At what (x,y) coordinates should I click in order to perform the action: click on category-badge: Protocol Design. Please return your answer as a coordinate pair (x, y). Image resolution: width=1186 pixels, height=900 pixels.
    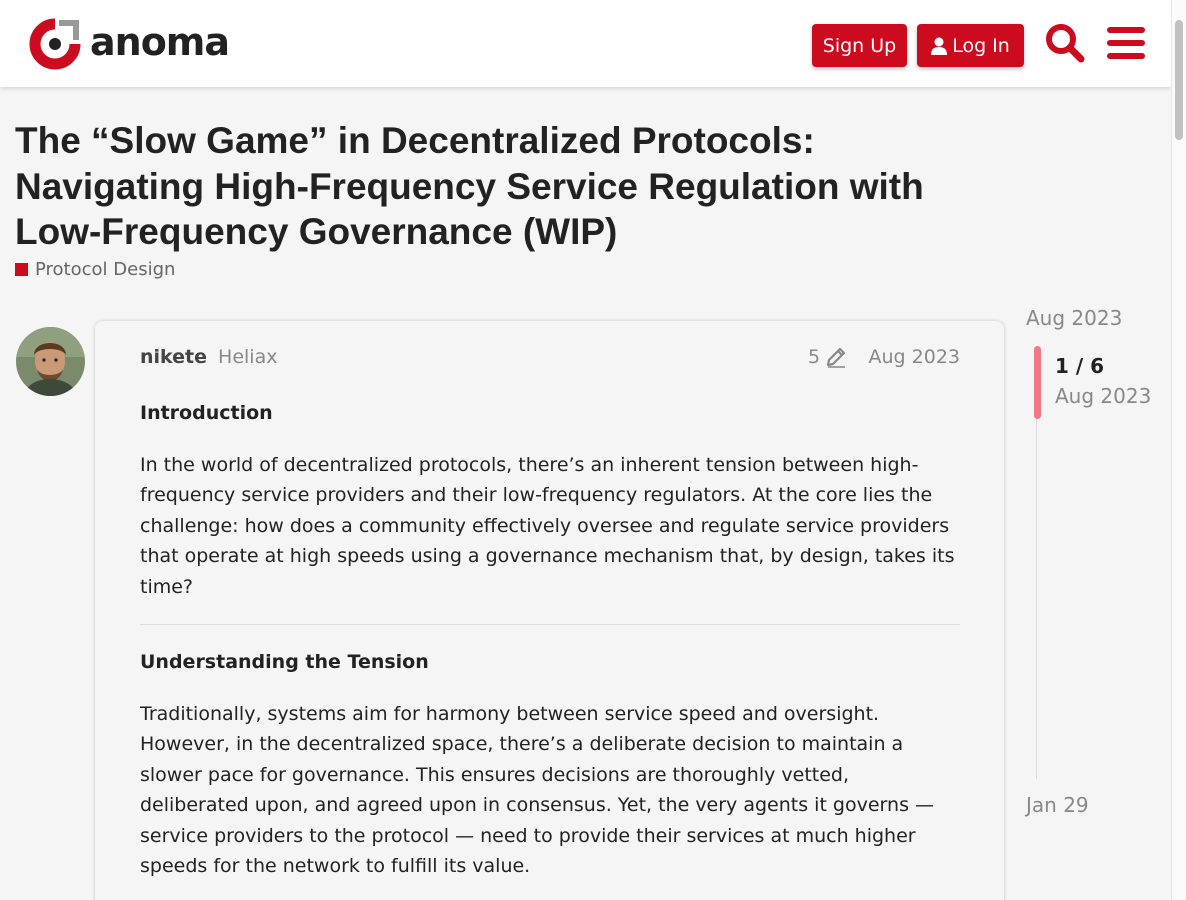
    Looking at the image, I should click on (95, 269).